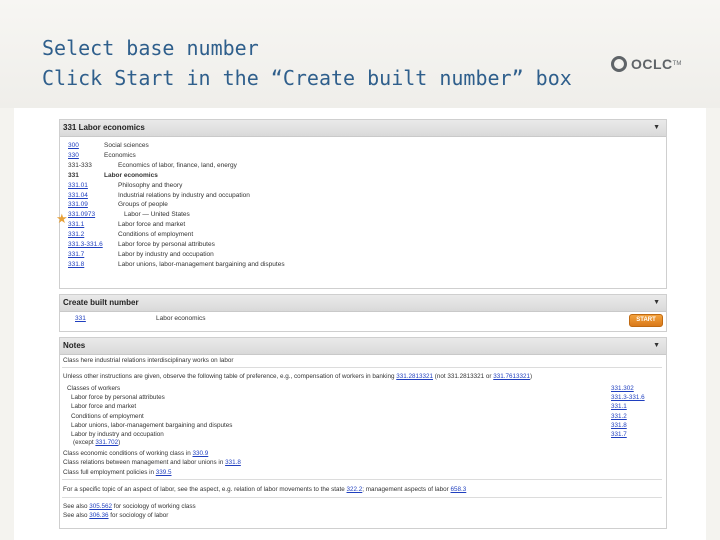 This screenshot has height=540, width=720. What do you see at coordinates (78, 204) in the screenshot?
I see `hierarchy-number-link: 331.09` at bounding box center [78, 204].